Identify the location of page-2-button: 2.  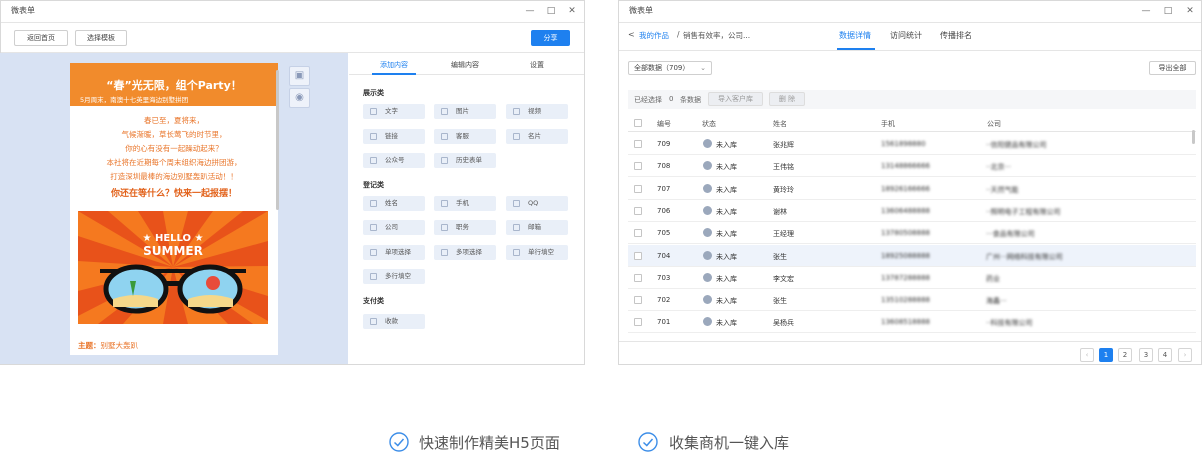
(1125, 355).